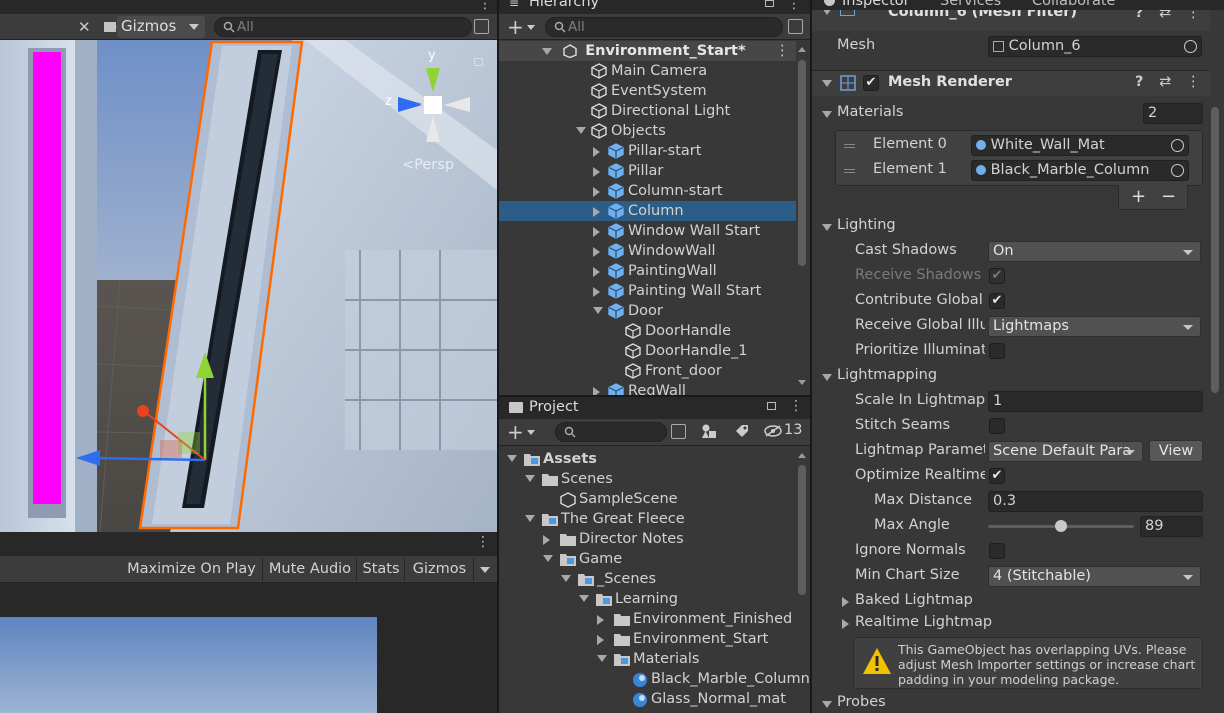  I want to click on prioritize-illumination-checkbox, so click(997, 351).